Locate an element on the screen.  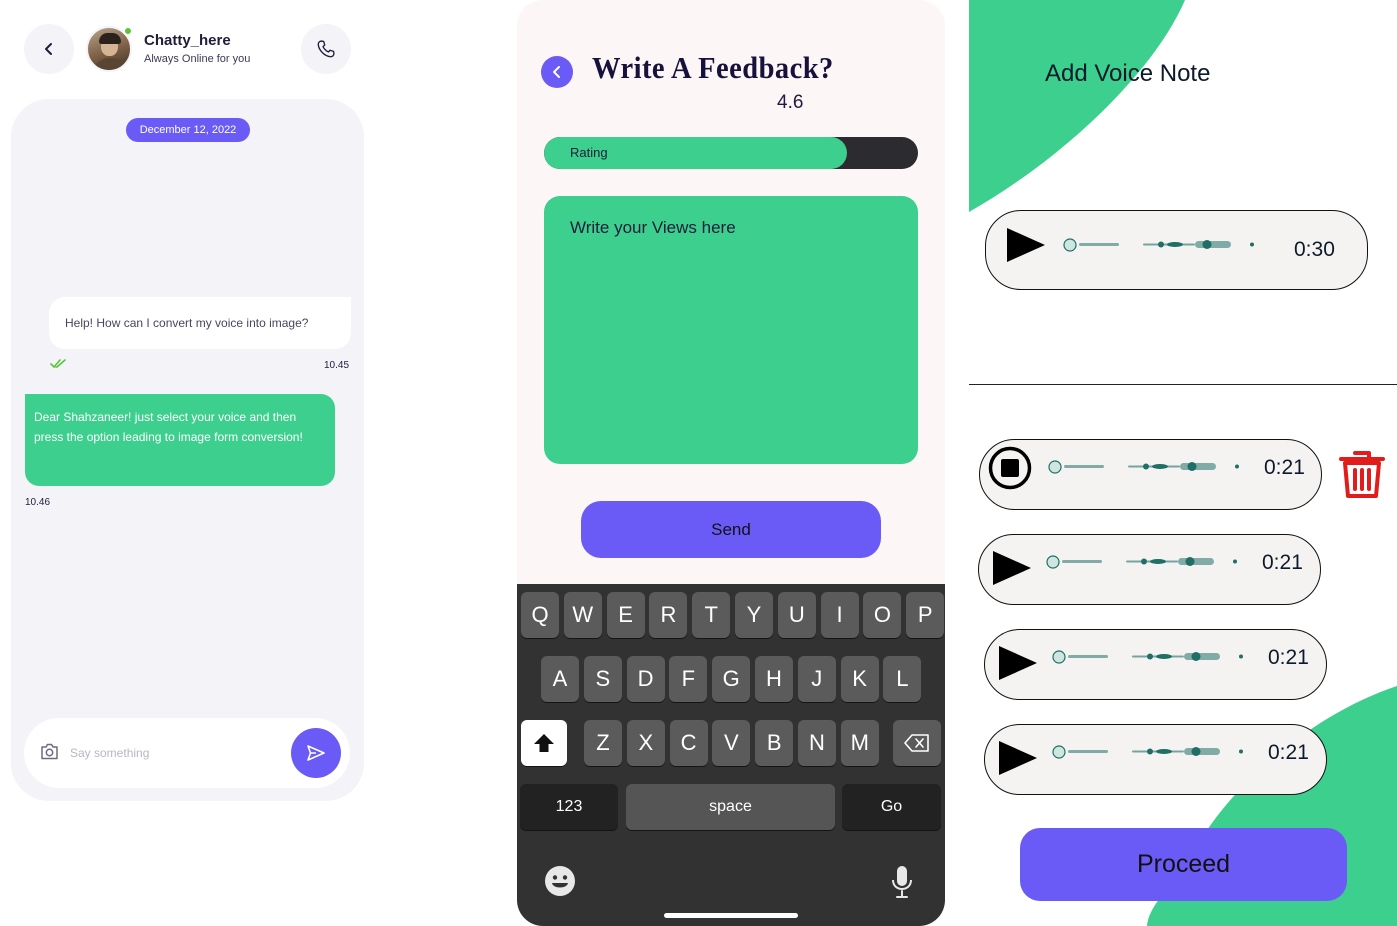
send-message-button is located at coordinates (316, 753).